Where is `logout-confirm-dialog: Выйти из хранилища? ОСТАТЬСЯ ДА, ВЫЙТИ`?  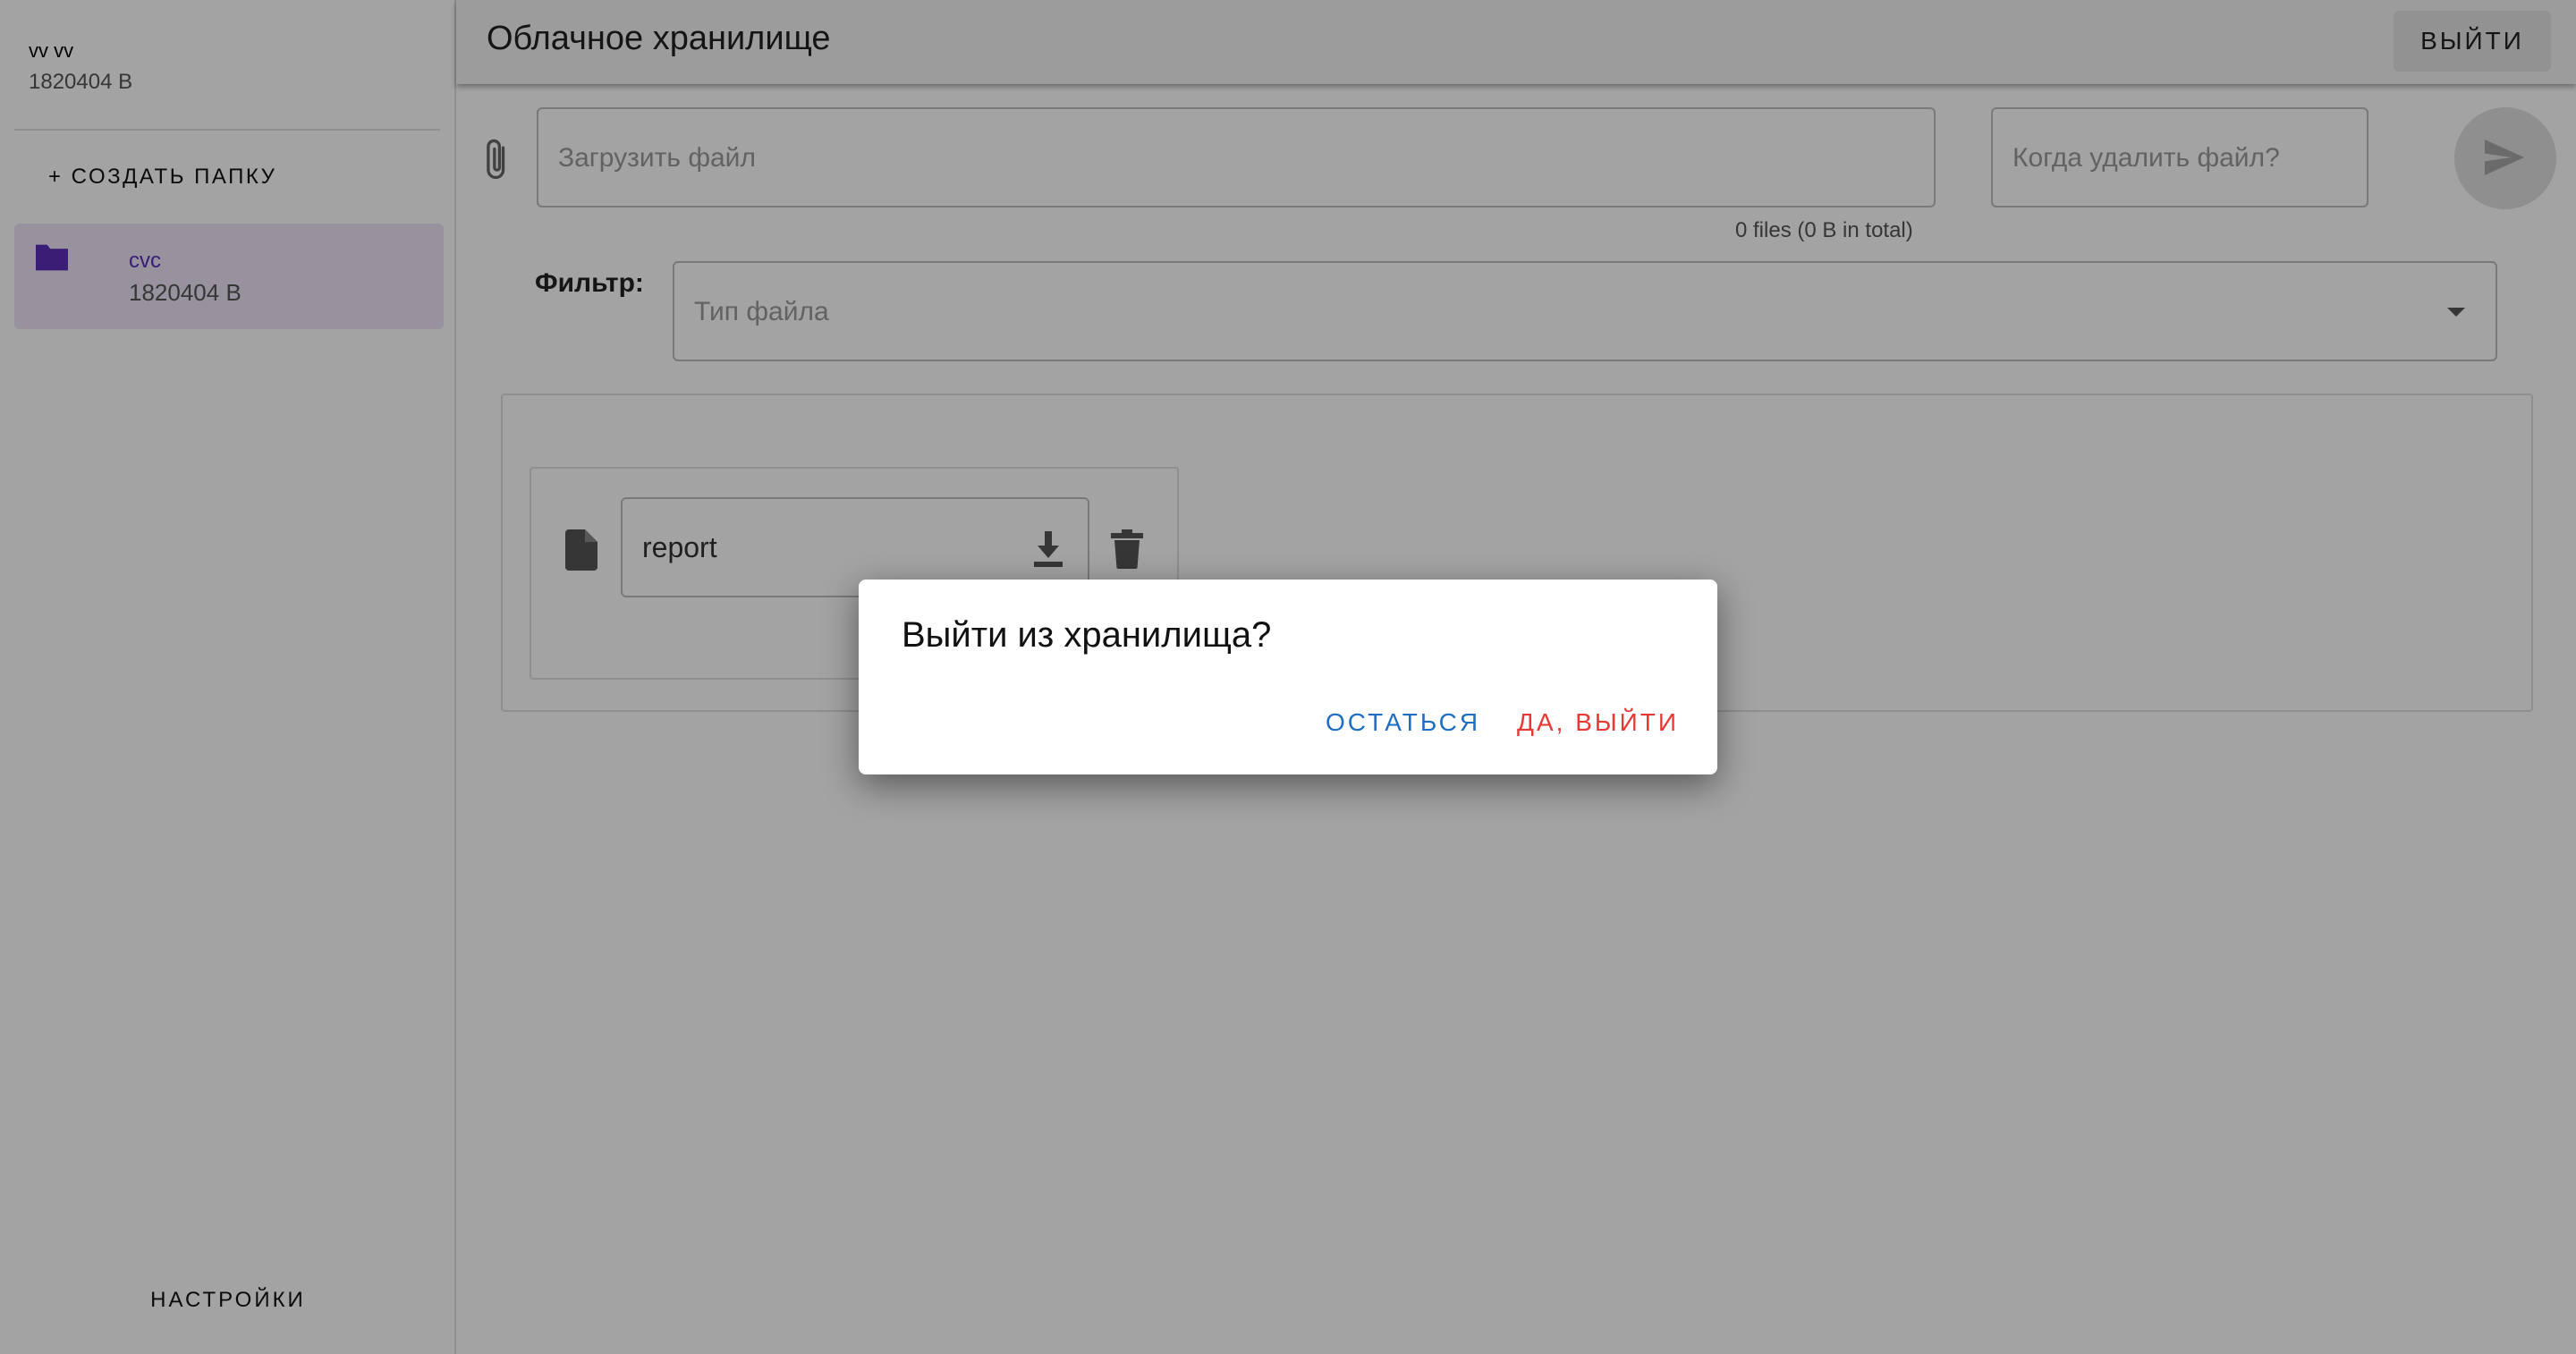
logout-confirm-dialog: Выйти из хранилища? ОСТАТЬСЯ ДА, ВЫЙТИ is located at coordinates (1288, 677).